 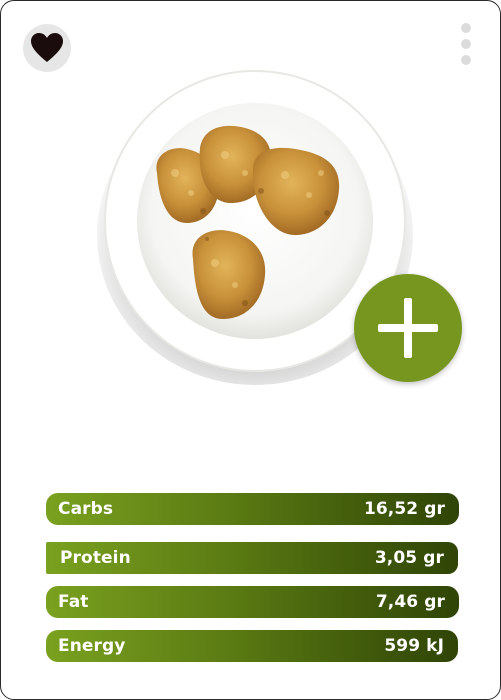 I want to click on nutrition-row-energy: Energy 599 kJ, so click(x=252, y=646).